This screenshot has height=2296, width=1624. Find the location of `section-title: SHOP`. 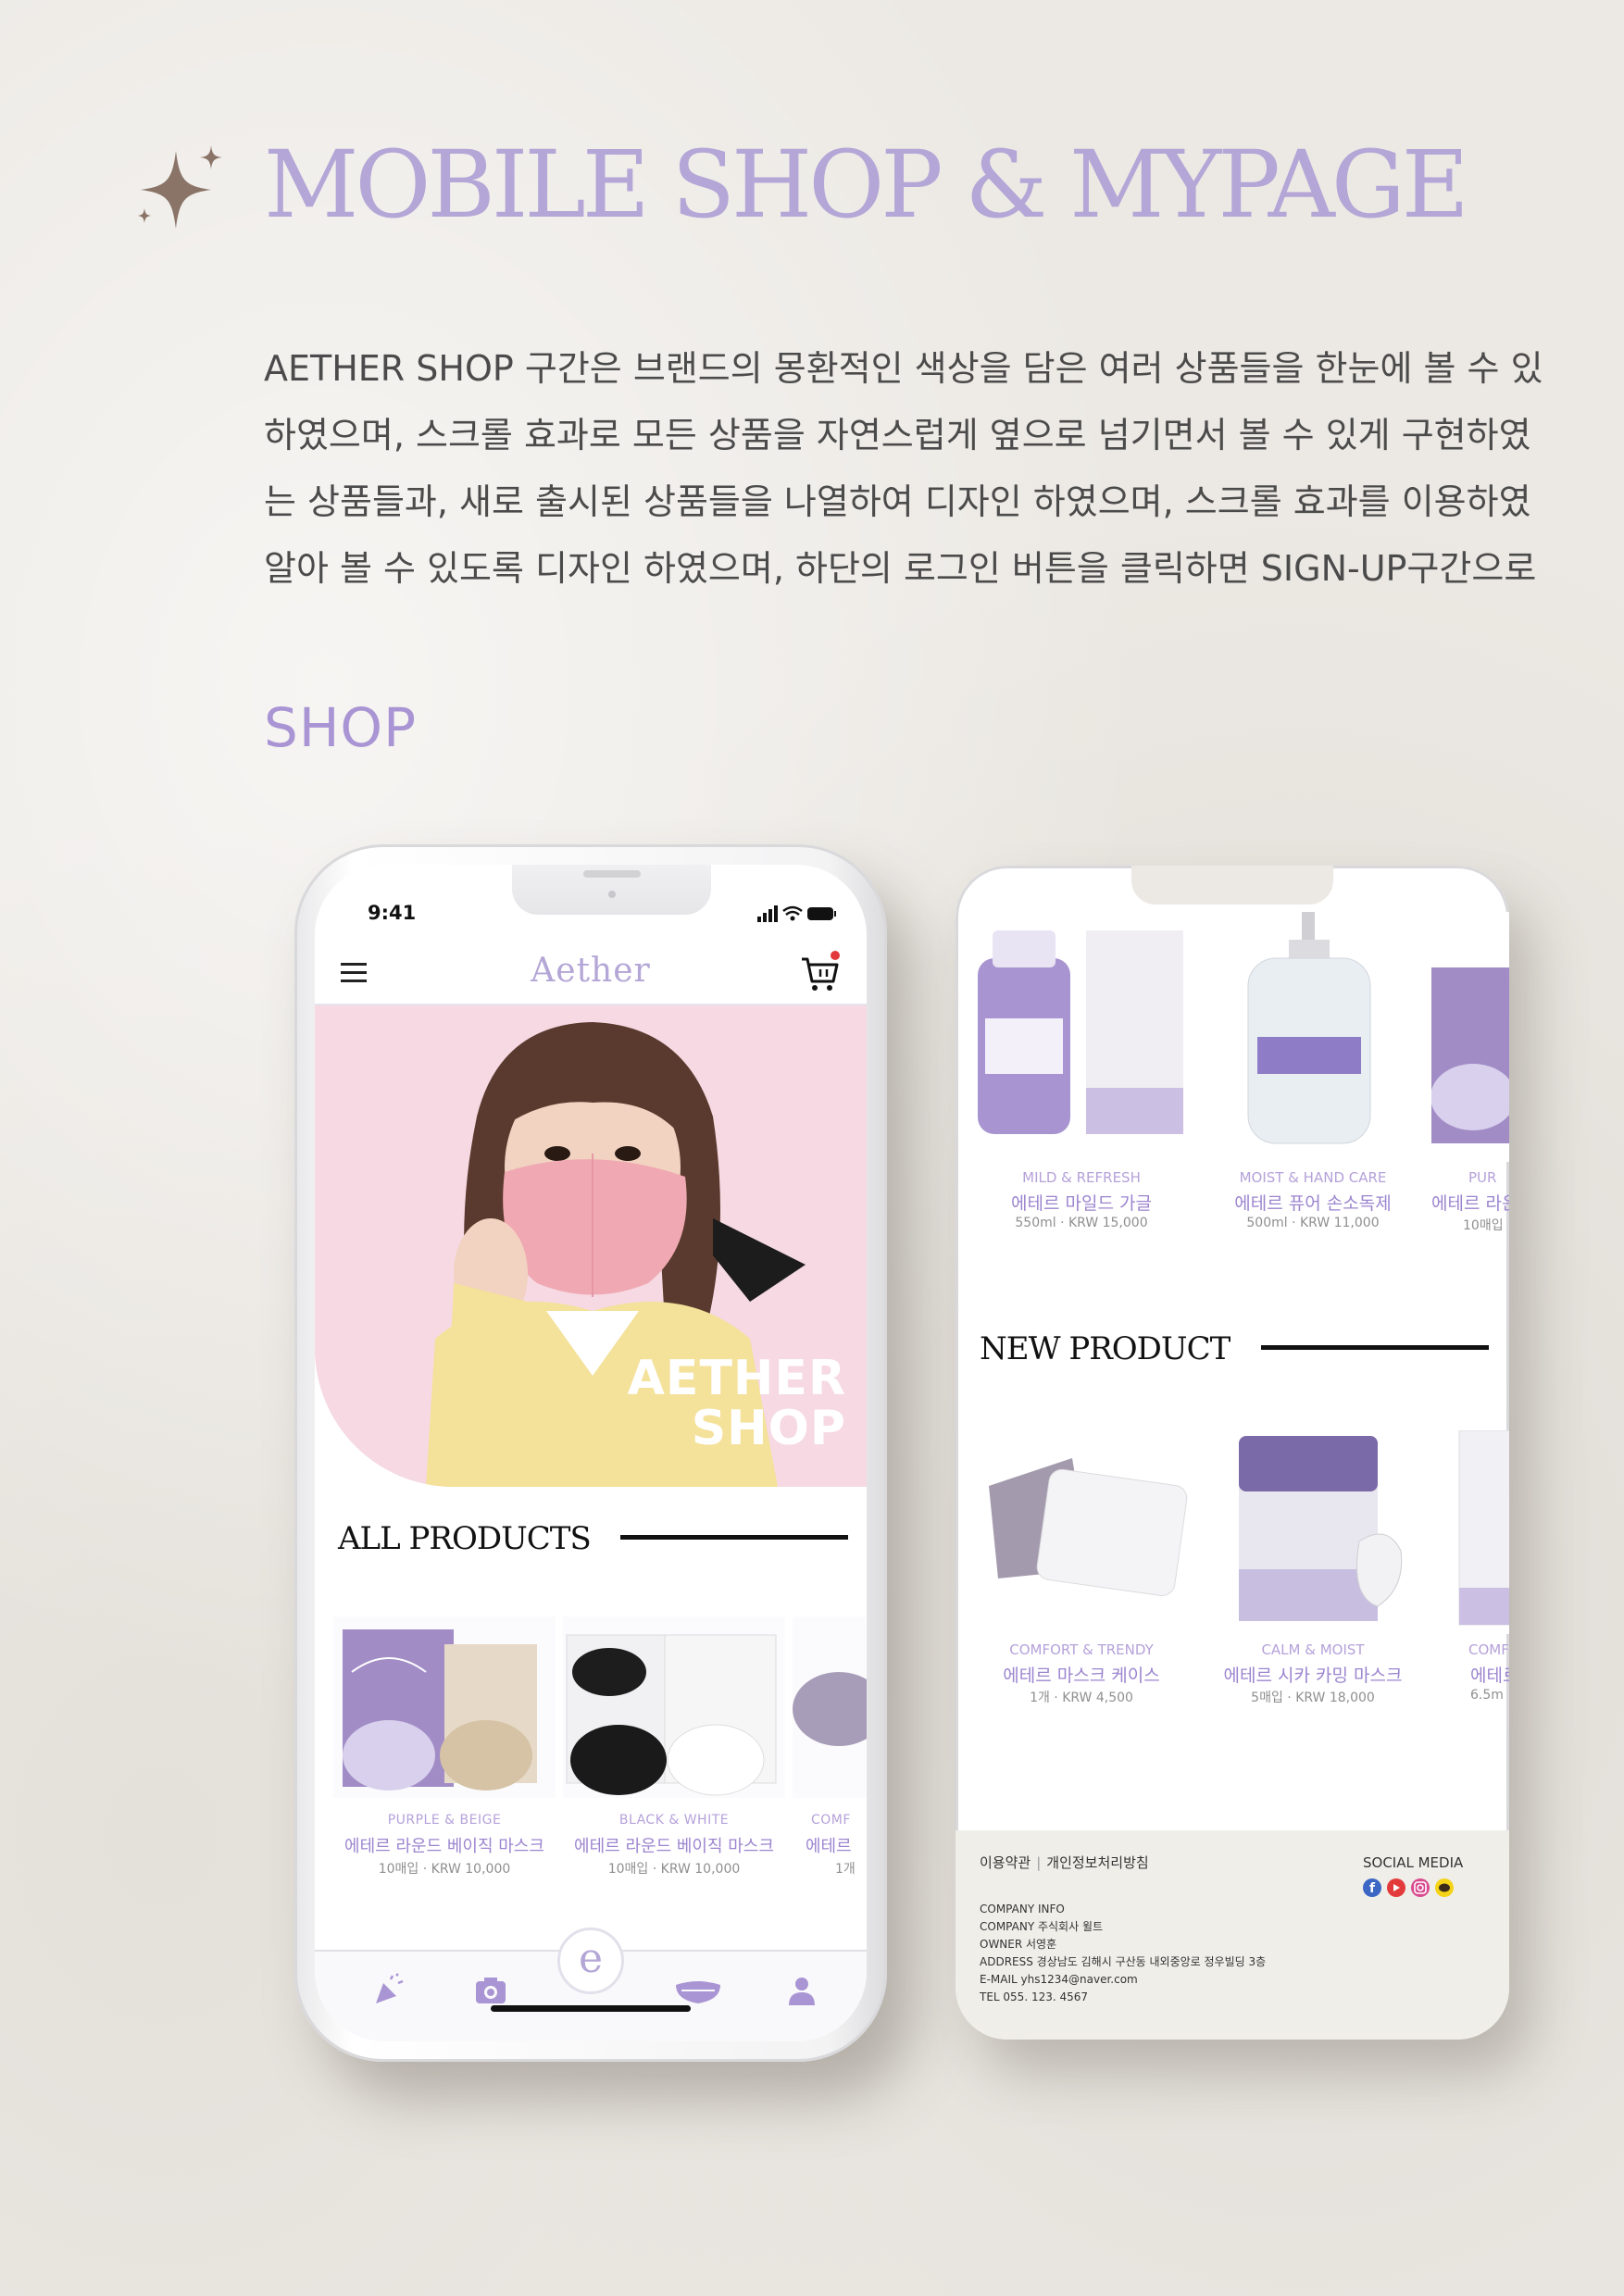

section-title: SHOP is located at coordinates (341, 727).